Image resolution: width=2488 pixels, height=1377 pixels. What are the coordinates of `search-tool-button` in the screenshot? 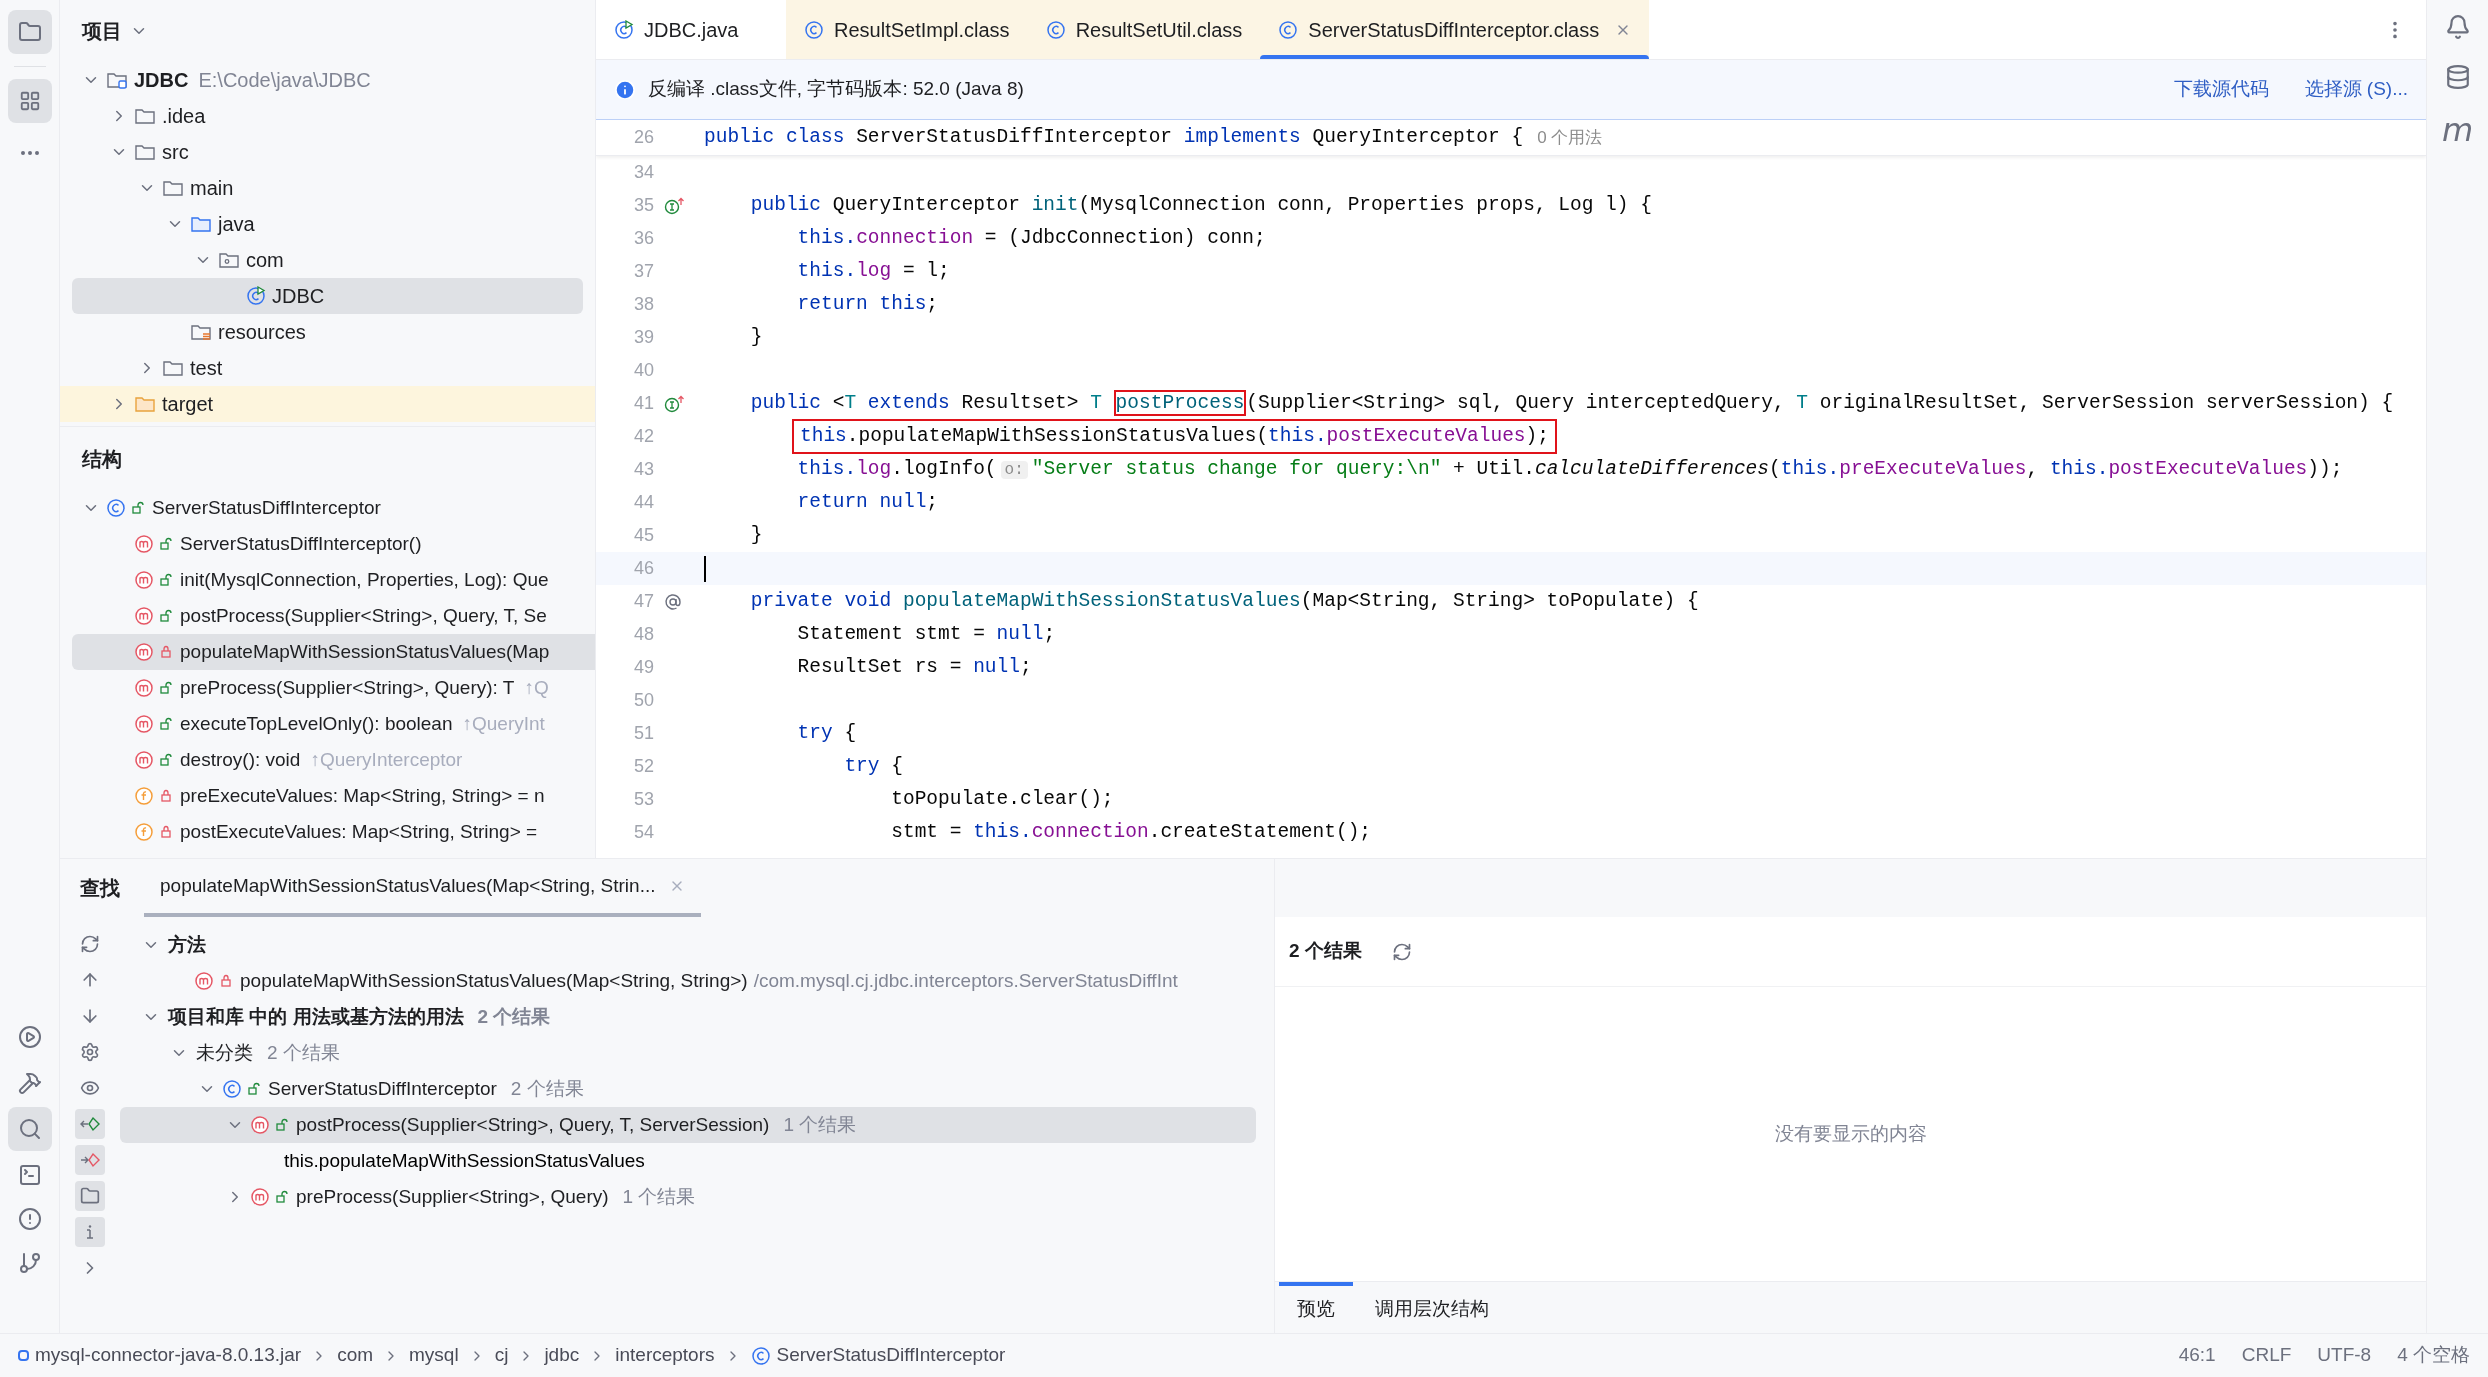 It's located at (29, 1129).